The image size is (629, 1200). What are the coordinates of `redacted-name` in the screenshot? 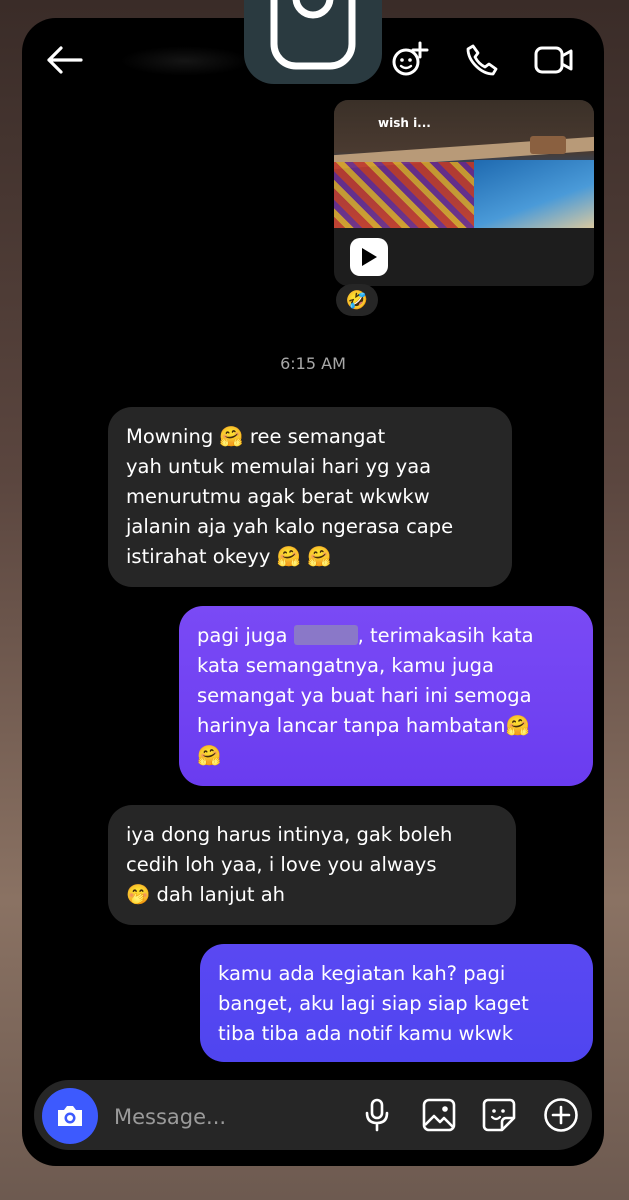 It's located at (325, 635).